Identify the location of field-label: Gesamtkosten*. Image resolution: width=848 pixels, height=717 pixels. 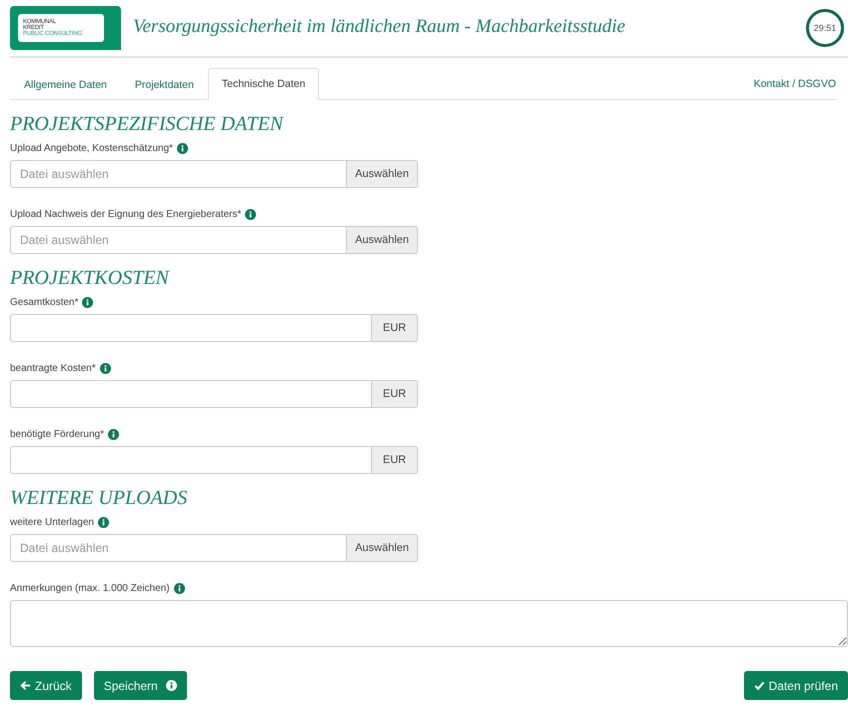
(44, 302).